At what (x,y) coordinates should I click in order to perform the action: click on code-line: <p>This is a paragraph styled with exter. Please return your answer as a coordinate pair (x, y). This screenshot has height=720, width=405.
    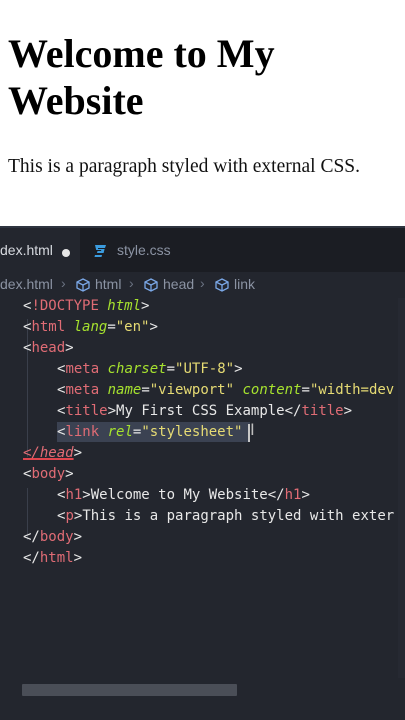
    Looking at the image, I should click on (231, 516).